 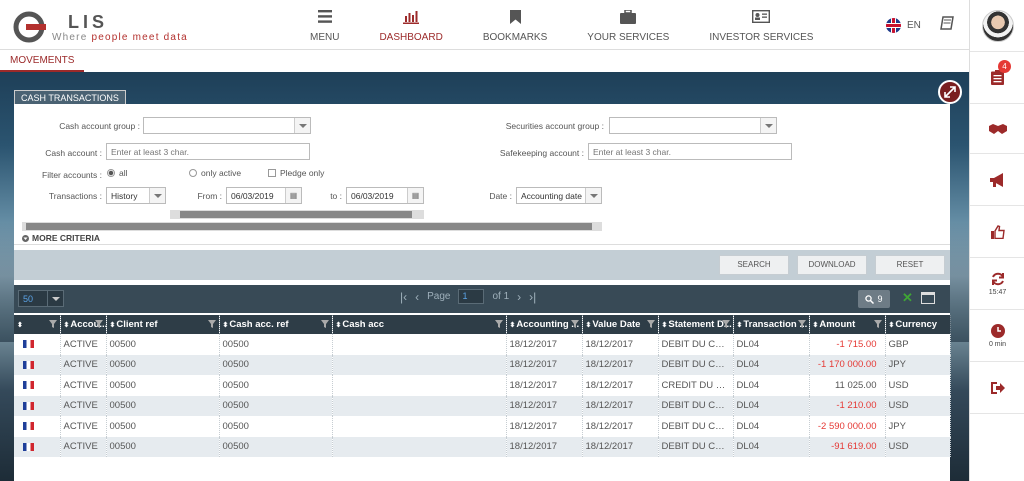 I want to click on nav-bookmarks: BOOKMARKS, so click(x=515, y=25).